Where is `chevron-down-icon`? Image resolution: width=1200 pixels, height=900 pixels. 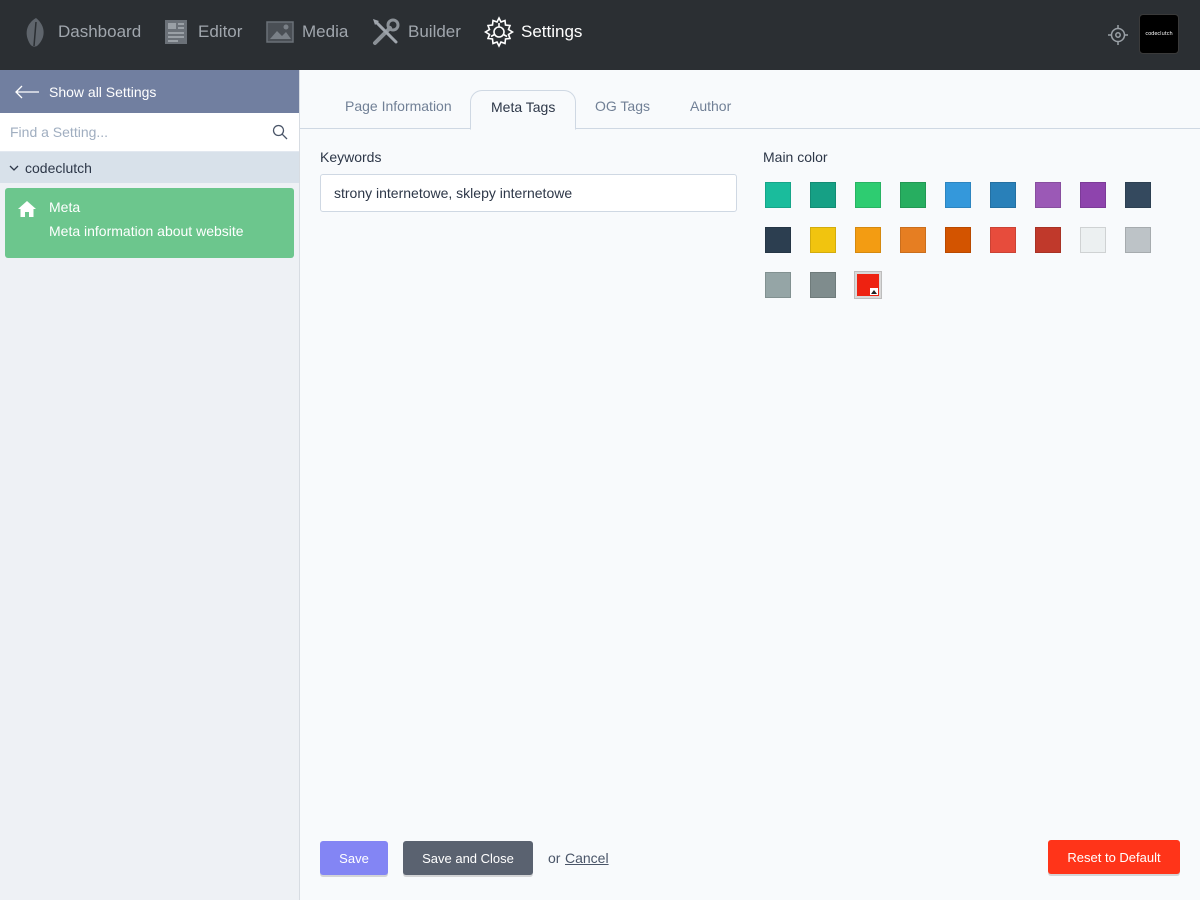
chevron-down-icon is located at coordinates (14, 168).